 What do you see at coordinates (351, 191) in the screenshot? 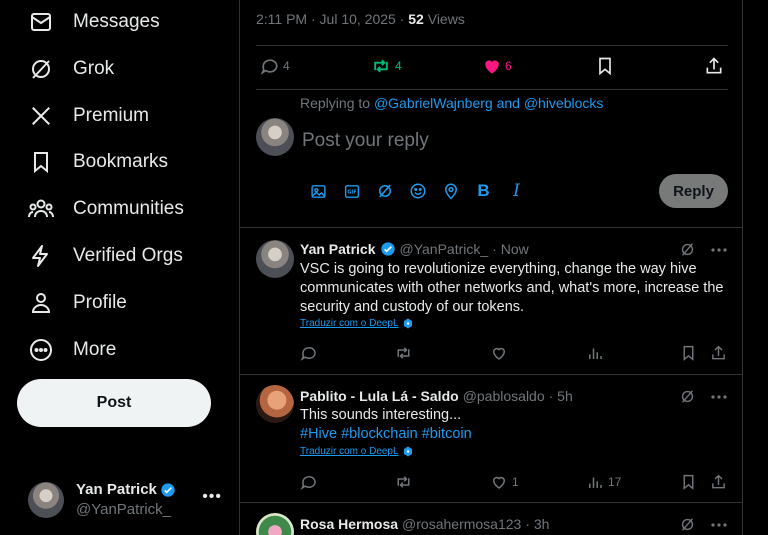
I see `gif-icon: GIF` at bounding box center [351, 191].